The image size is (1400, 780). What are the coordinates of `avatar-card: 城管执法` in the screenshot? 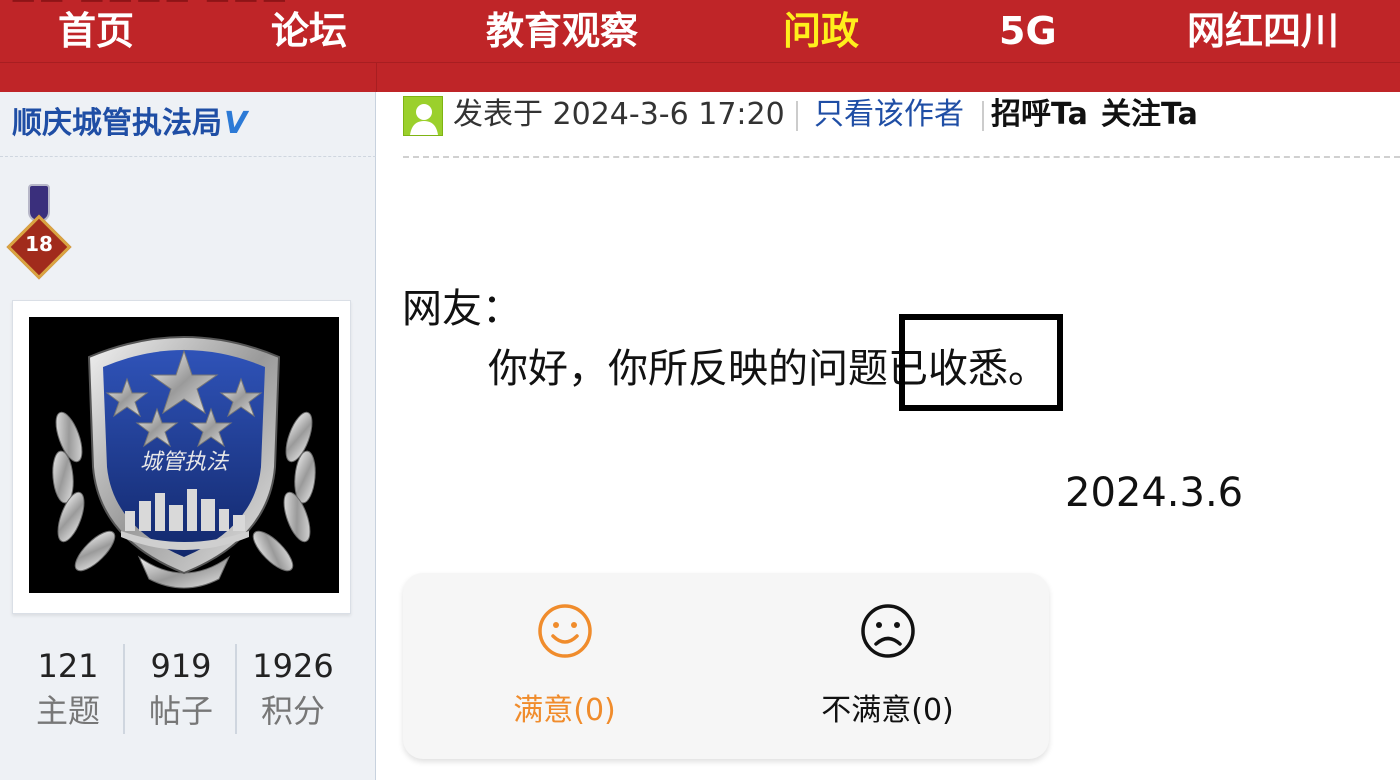 It's located at (181, 457).